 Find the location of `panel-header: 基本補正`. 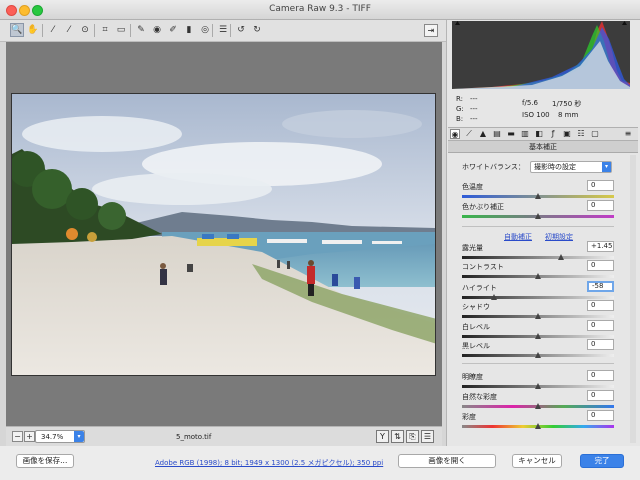

panel-header: 基本補正 is located at coordinates (543, 147).